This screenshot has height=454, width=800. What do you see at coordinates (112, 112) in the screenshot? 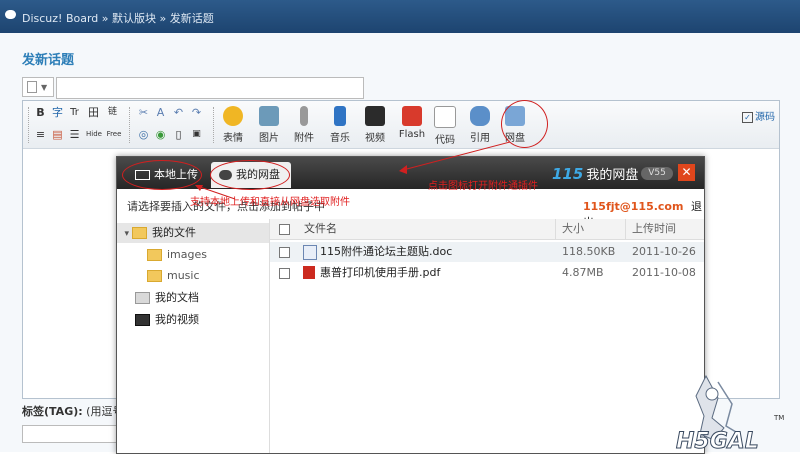
I see `link-icon: 链` at bounding box center [112, 112].